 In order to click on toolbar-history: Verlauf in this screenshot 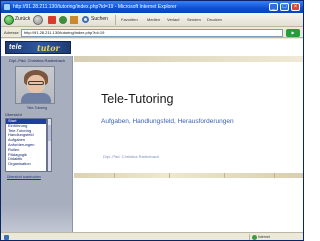, I will do `click(173, 19)`.